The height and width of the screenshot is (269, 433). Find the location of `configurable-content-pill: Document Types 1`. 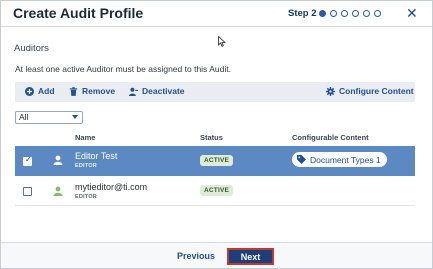

configurable-content-pill: Document Types 1 is located at coordinates (339, 159).